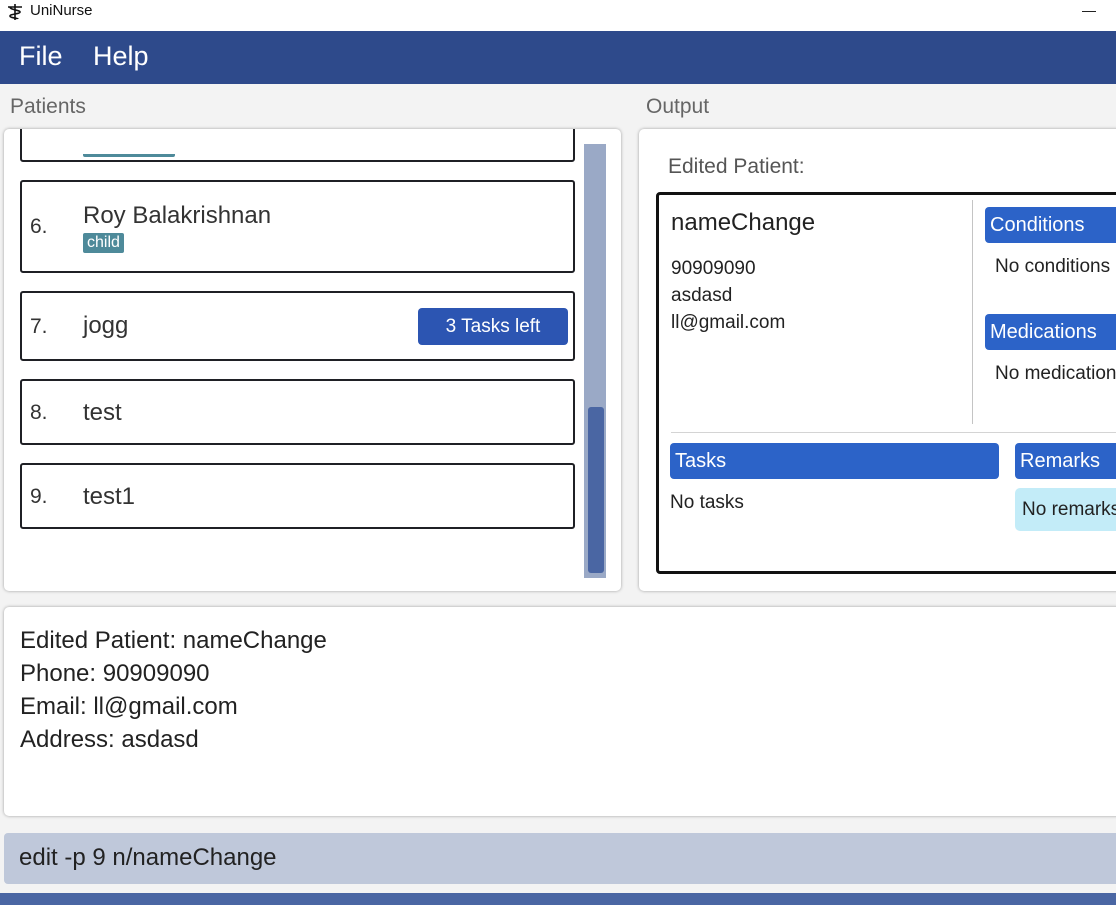 The width and height of the screenshot is (1116, 905). Describe the element at coordinates (707, 502) in the screenshot. I see `tasks-text: No tasks` at that location.